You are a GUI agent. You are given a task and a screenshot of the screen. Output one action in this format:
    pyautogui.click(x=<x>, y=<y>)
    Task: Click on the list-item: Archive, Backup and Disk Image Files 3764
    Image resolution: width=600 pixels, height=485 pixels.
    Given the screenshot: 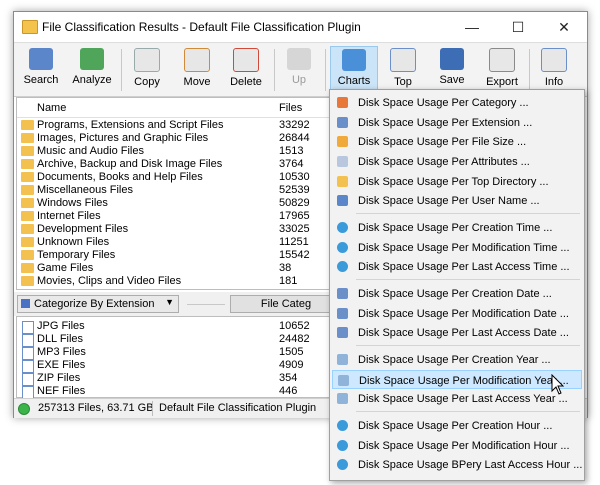 What is the action you would take?
    pyautogui.click(x=179, y=164)
    